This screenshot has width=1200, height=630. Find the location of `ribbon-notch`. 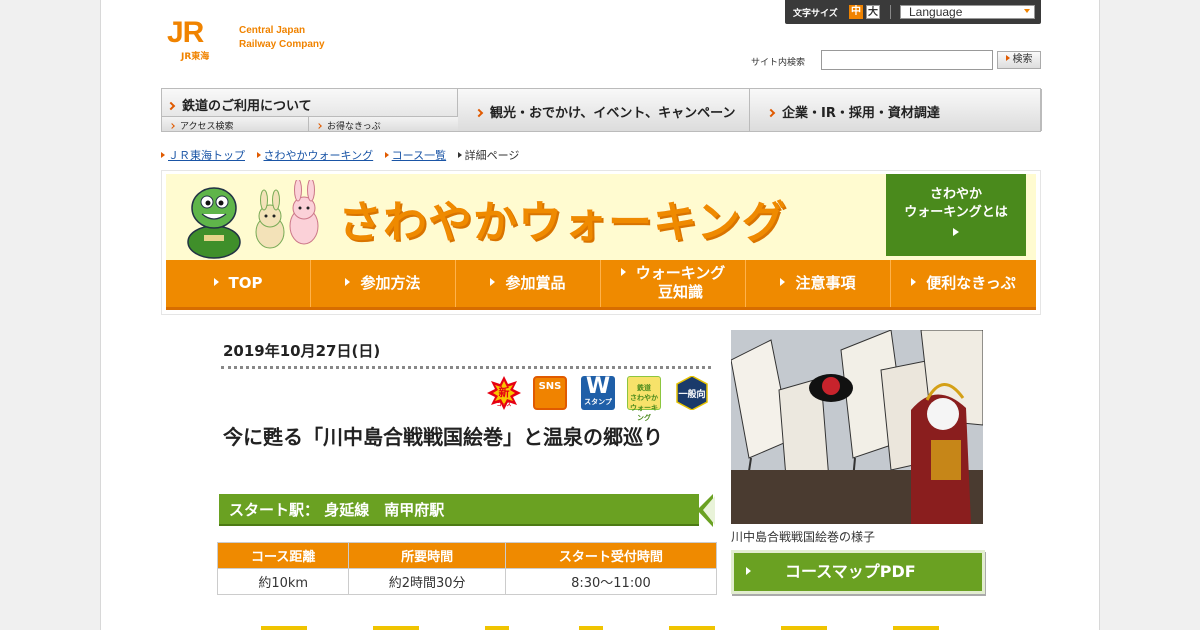

ribbon-notch is located at coordinates (709, 510).